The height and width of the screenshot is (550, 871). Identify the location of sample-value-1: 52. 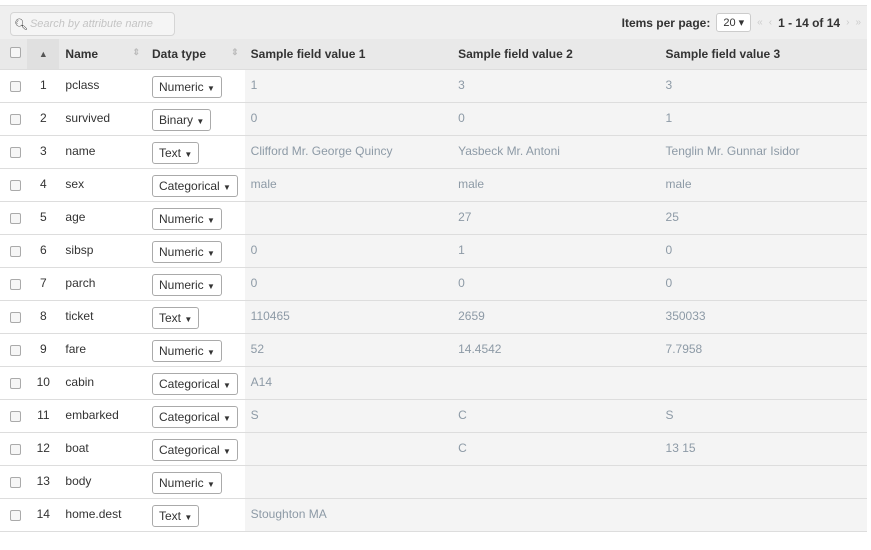
(348, 350).